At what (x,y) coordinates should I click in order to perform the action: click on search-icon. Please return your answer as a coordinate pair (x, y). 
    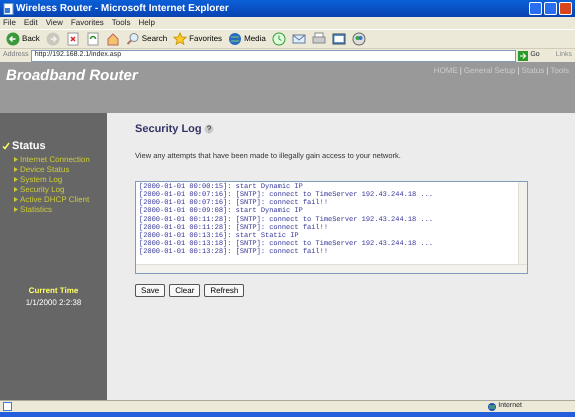
    Looking at the image, I should click on (133, 39).